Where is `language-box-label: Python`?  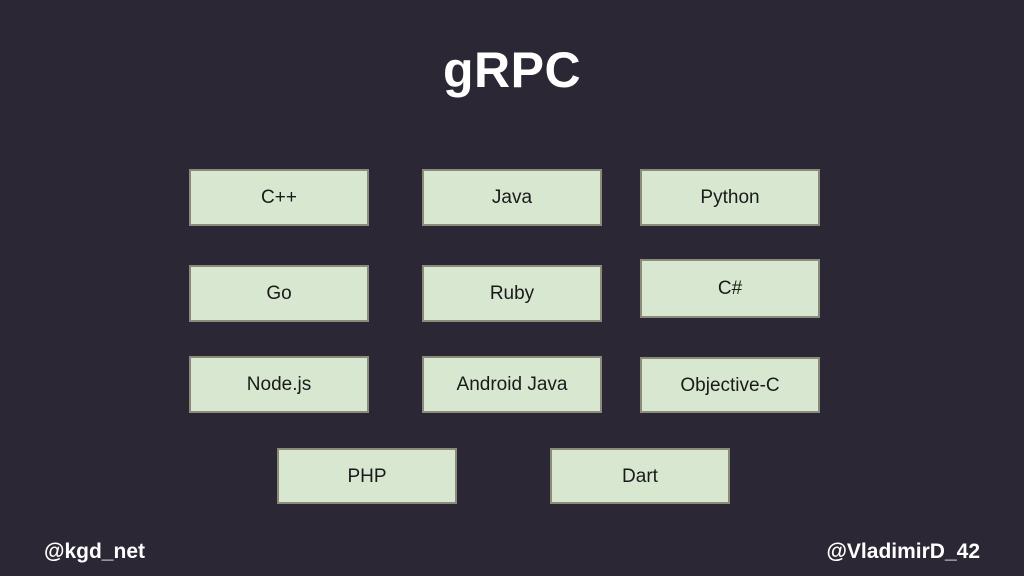 language-box-label: Python is located at coordinates (730, 197).